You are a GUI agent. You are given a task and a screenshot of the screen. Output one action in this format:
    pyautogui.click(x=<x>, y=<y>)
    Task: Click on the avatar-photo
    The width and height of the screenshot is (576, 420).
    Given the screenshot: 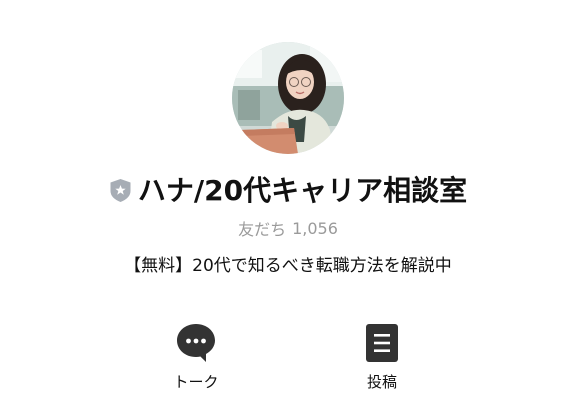 What is the action you would take?
    pyautogui.click(x=288, y=98)
    